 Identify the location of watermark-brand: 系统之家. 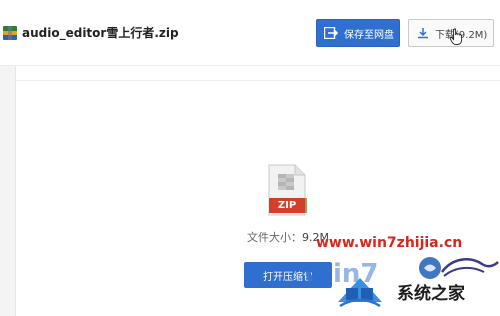
(431, 294).